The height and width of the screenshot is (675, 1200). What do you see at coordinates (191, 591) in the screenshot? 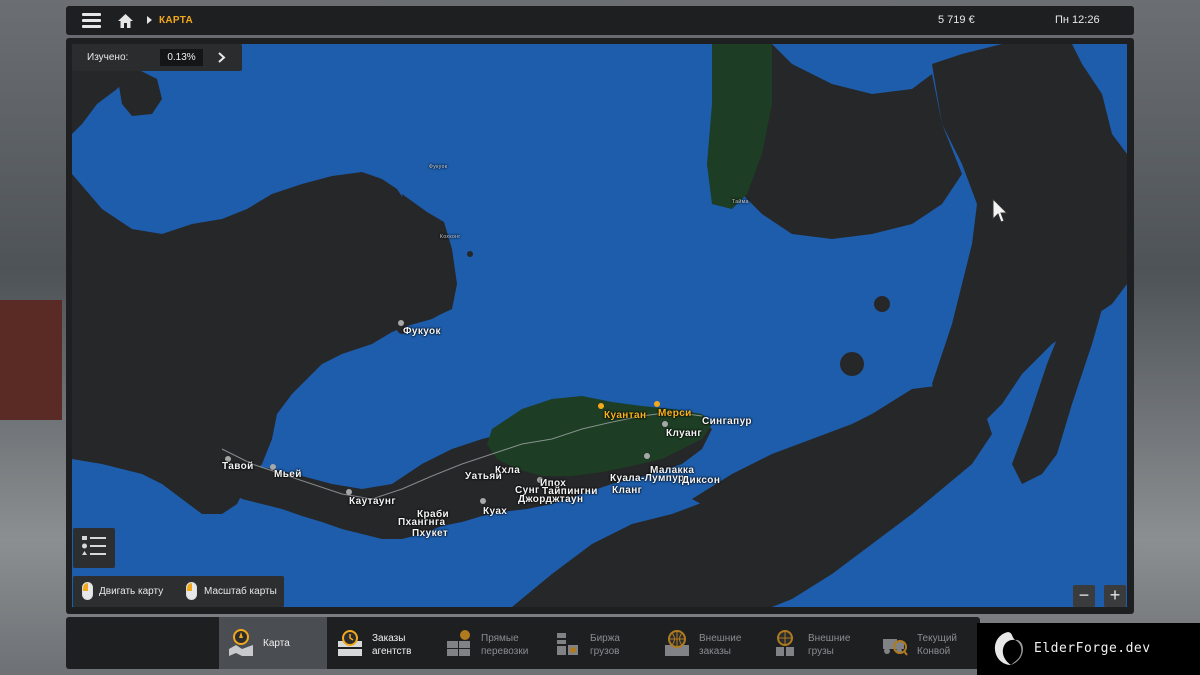
I see `mouse-scroll-icon` at bounding box center [191, 591].